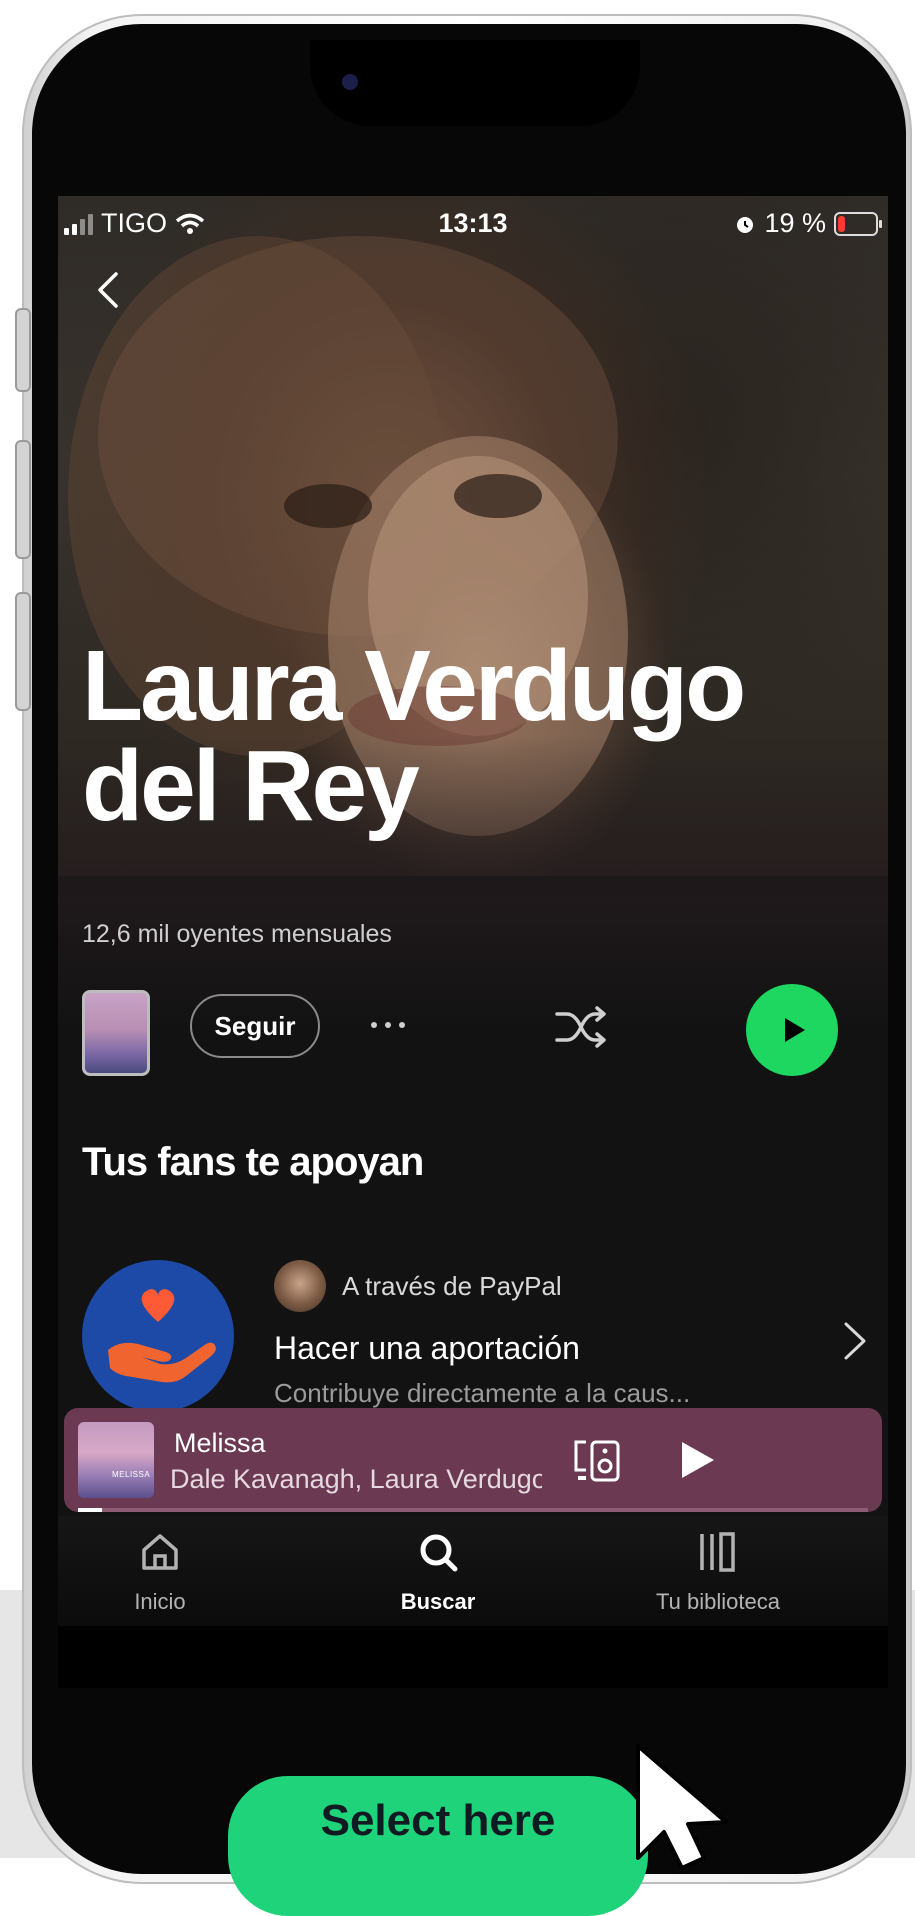 The width and height of the screenshot is (915, 1916). I want to click on paypal-row: A través de PayPal, so click(418, 1286).